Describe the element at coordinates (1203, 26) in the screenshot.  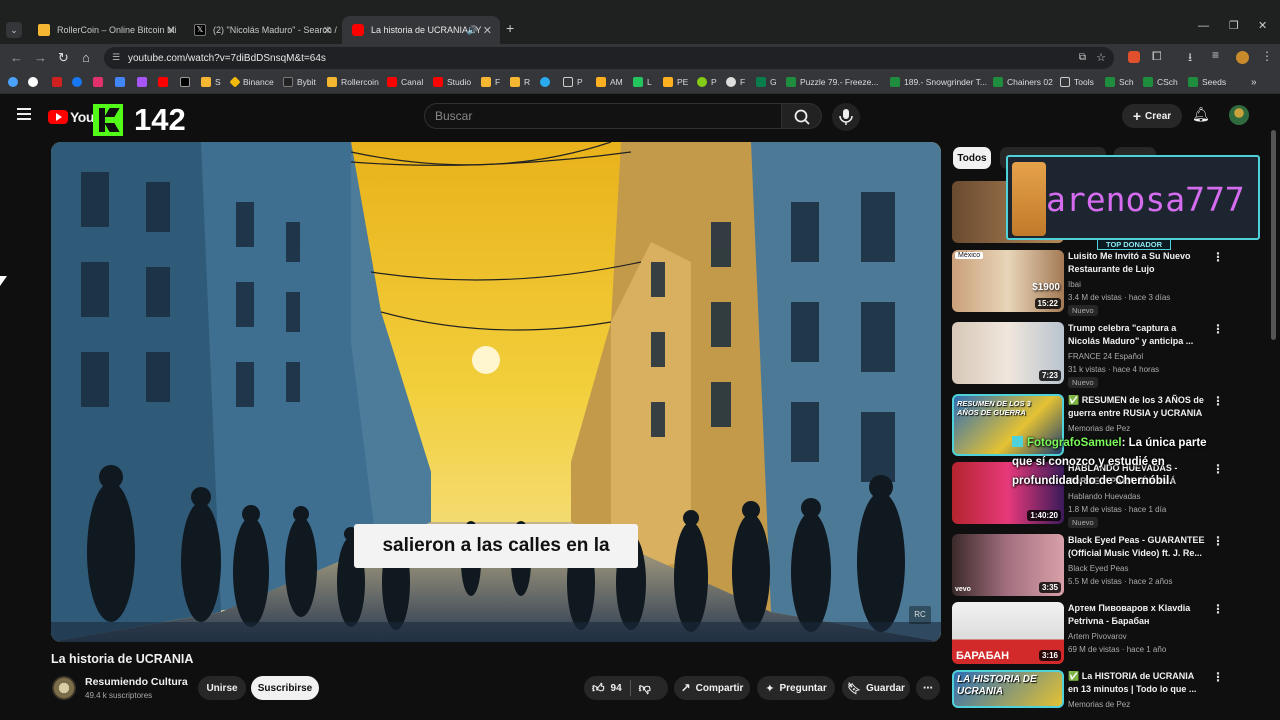
I see `minimize-button: —` at that location.